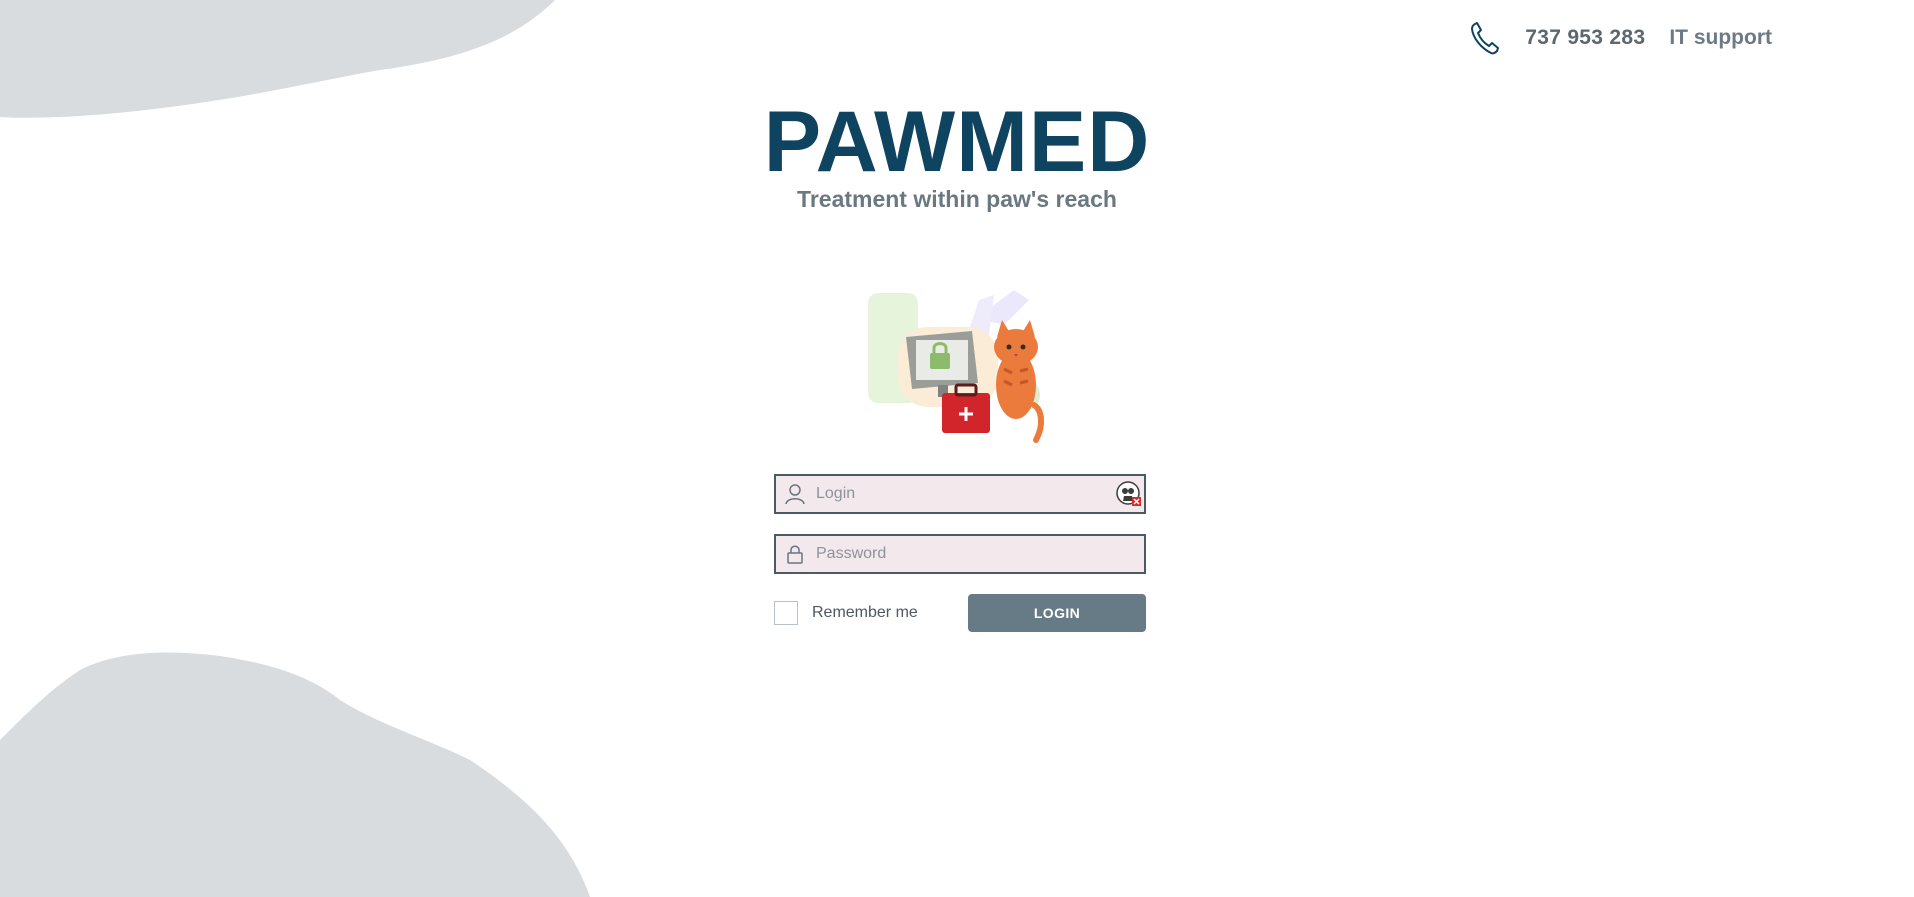  What do you see at coordinates (960, 613) in the screenshot?
I see `form-actions-row: Remember me LOGIN` at bounding box center [960, 613].